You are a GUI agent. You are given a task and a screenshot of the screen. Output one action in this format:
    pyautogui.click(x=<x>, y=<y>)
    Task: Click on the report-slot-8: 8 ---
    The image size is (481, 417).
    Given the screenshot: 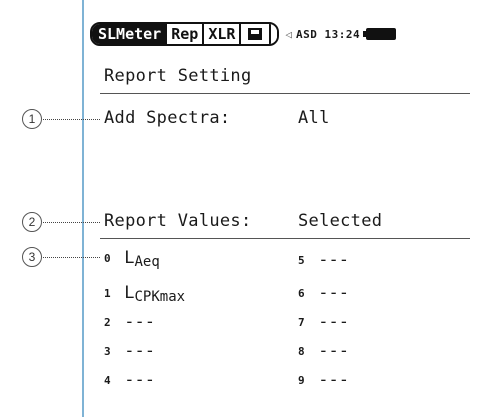 What is the action you would take?
    pyautogui.click(x=323, y=351)
    